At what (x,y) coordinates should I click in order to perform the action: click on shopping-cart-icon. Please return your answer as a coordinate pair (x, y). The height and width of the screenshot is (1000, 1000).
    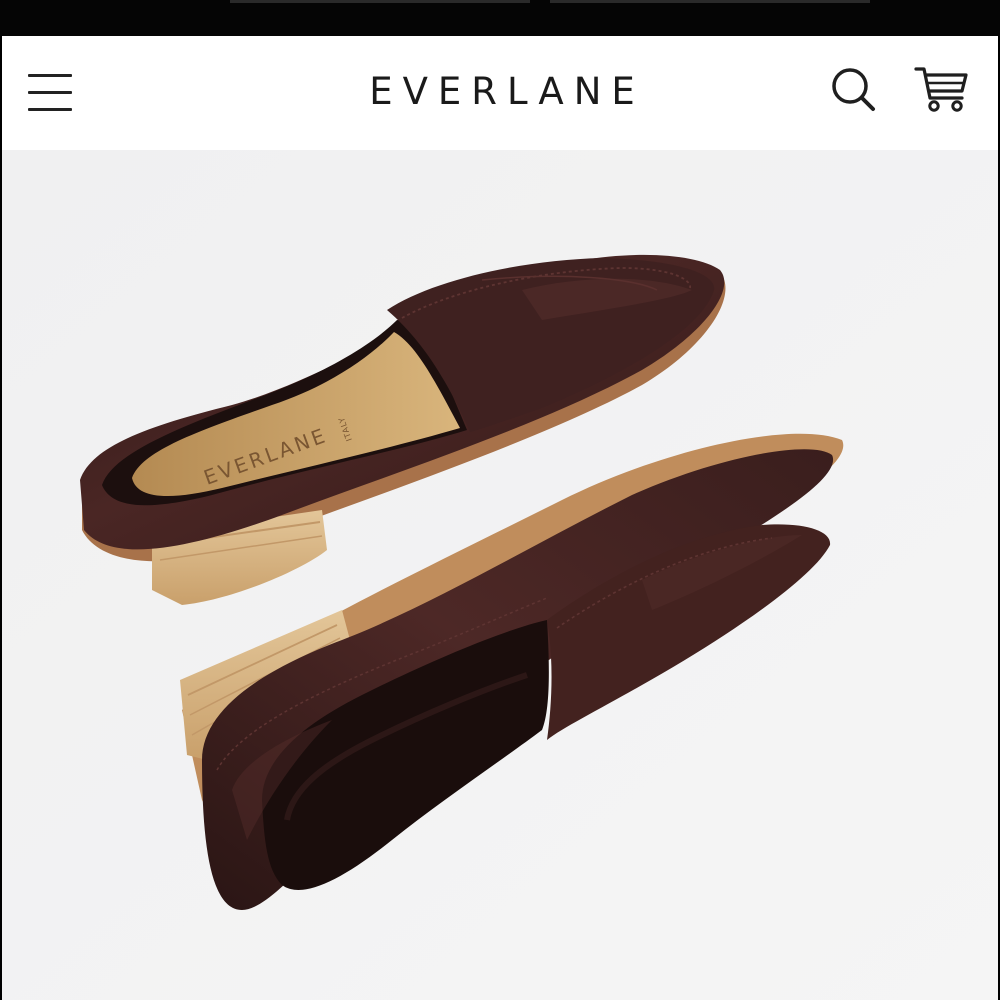
    Looking at the image, I should click on (941, 89).